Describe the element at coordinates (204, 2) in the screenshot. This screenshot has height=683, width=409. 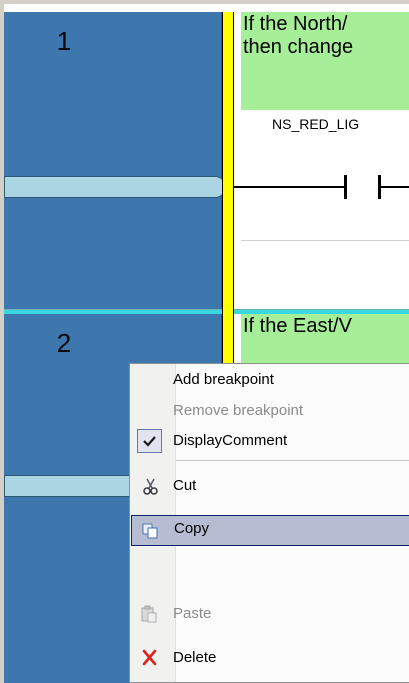
I see `editor-frame-top` at that location.